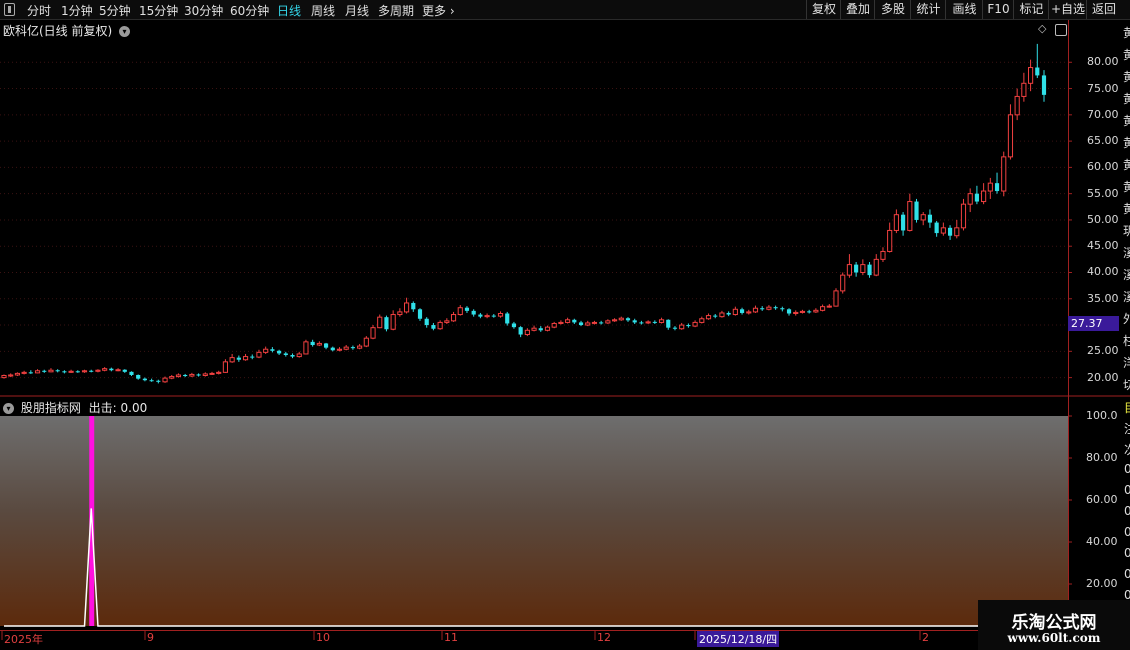  What do you see at coordinates (323, 637) in the screenshot?
I see `time-label: 10` at bounding box center [323, 637].